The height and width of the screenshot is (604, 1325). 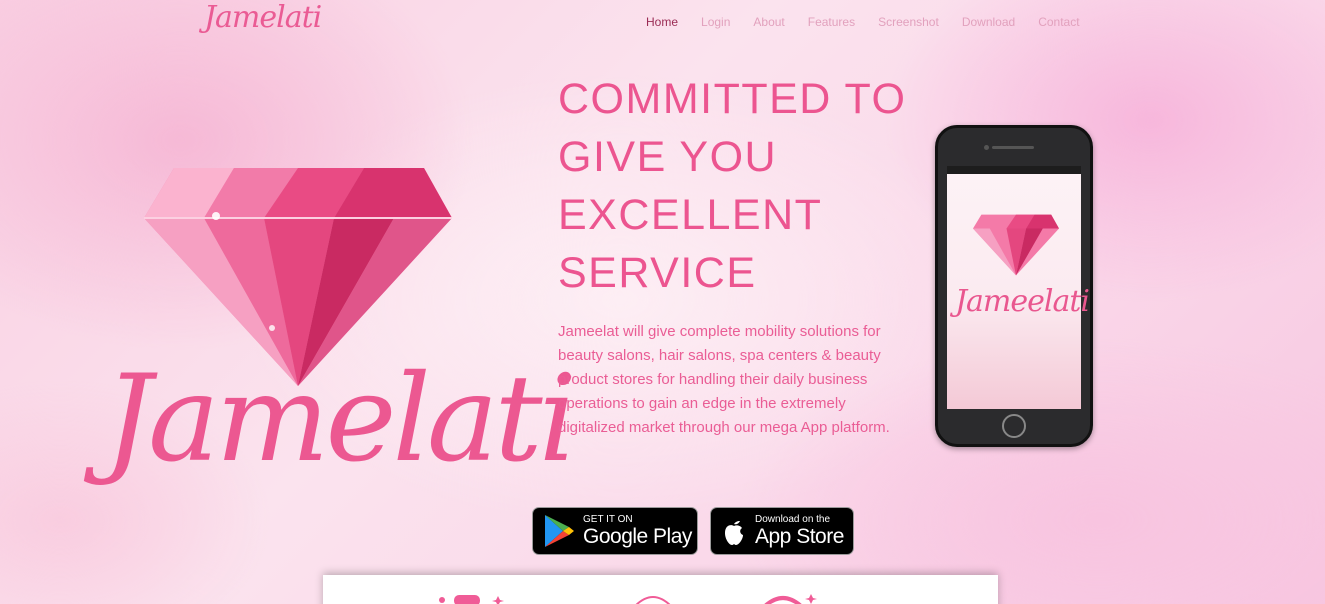 What do you see at coordinates (340, 419) in the screenshot?
I see `hero-logo-word: Jamelati` at bounding box center [340, 419].